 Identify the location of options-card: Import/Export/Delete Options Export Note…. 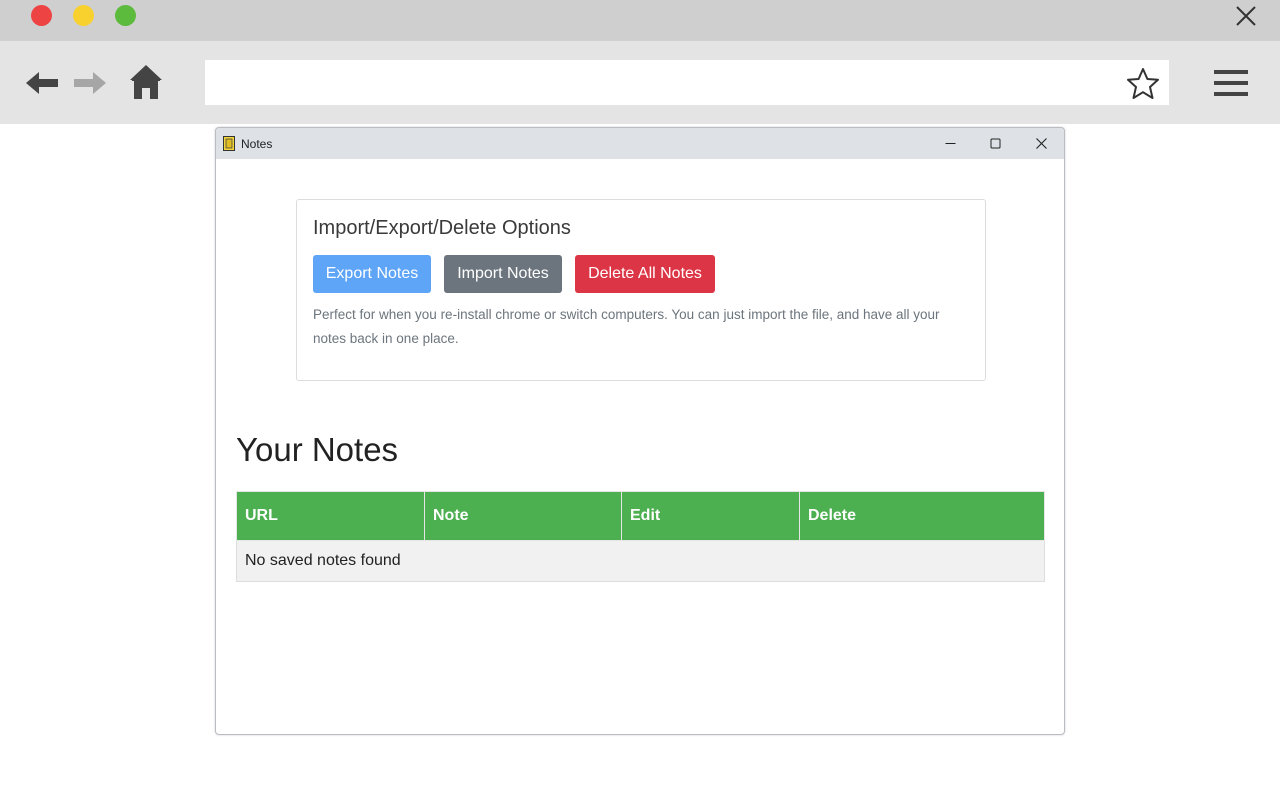
(641, 290).